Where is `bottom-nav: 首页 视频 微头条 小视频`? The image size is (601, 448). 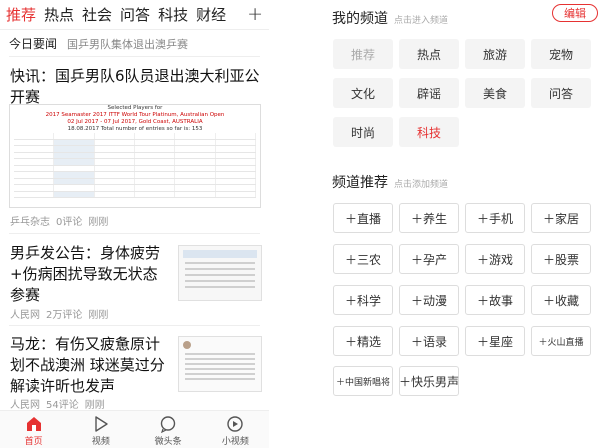 bottom-nav: 首页 视频 微头条 小视频 is located at coordinates (134, 429).